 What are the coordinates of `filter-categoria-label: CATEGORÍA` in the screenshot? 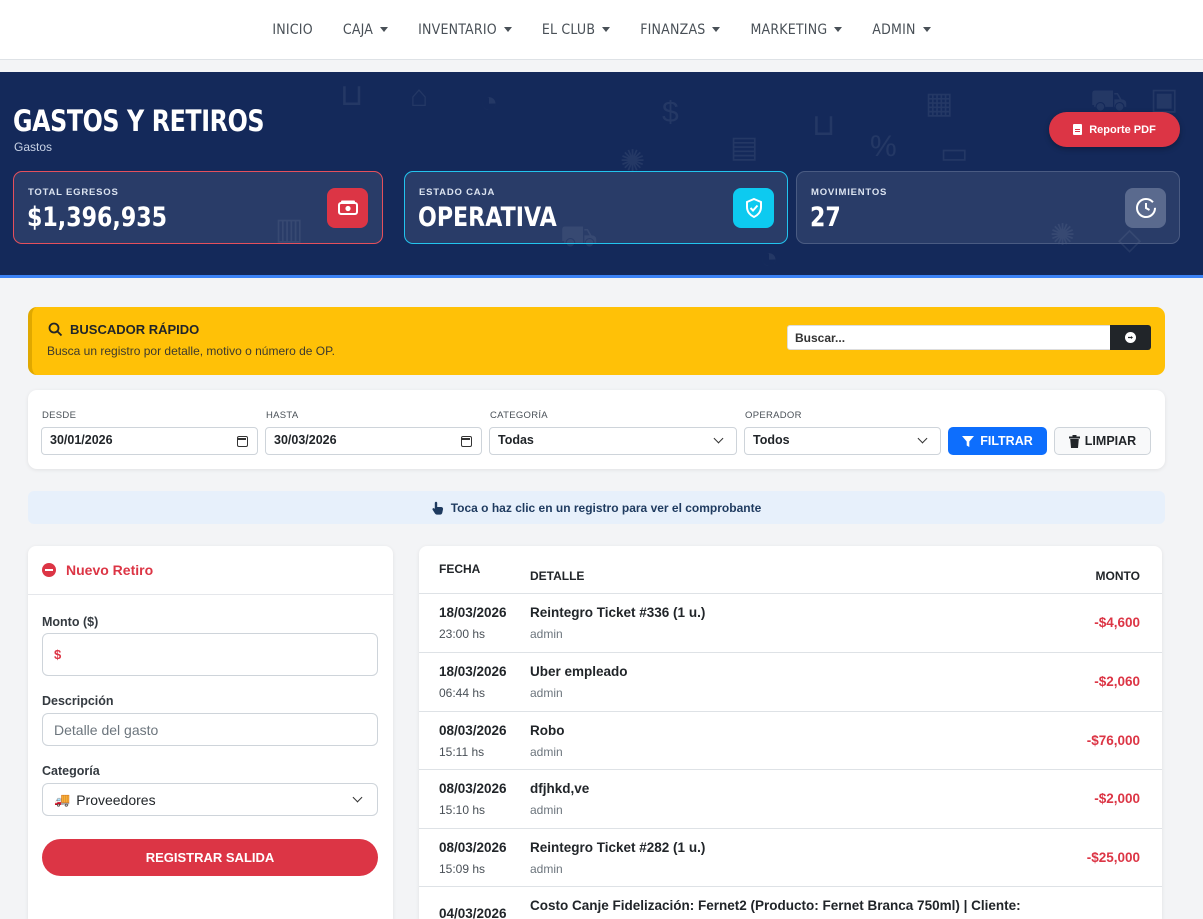 It's located at (519, 415).